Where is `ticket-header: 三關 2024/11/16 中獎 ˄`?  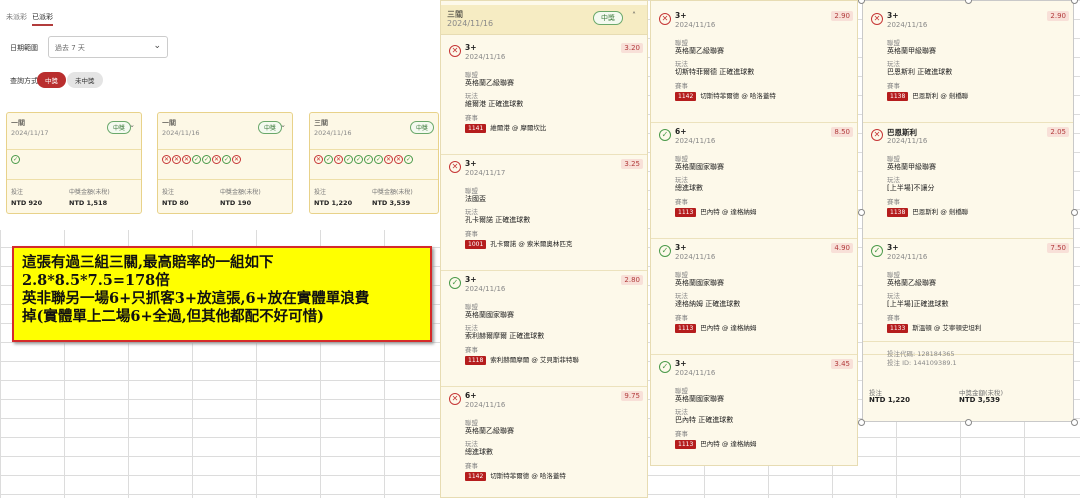 ticket-header: 三關 2024/11/16 中獎 ˄ is located at coordinates (544, 20).